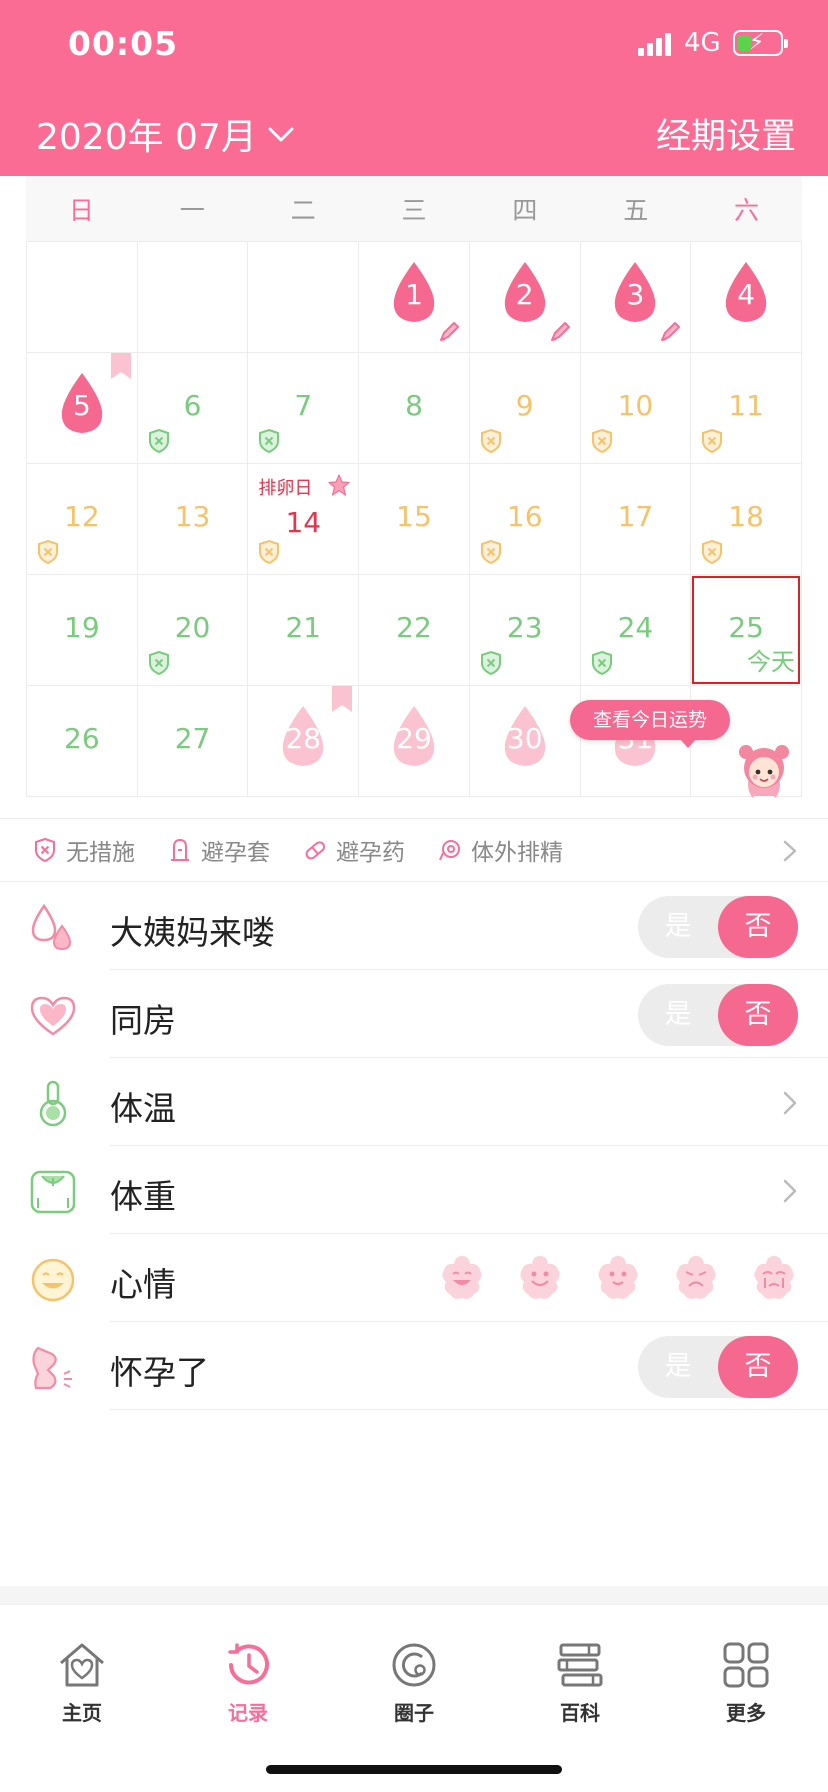 This screenshot has height=1792, width=828. Describe the element at coordinates (304, 741) in the screenshot. I see `calendar-day: 28` at that location.